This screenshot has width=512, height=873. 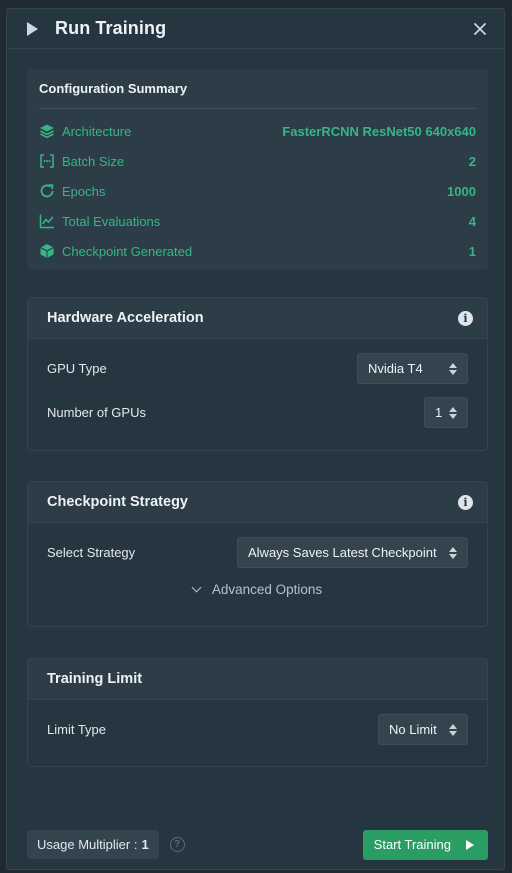 What do you see at coordinates (267, 589) in the screenshot?
I see `advanced-options-label: Advanced Options` at bounding box center [267, 589].